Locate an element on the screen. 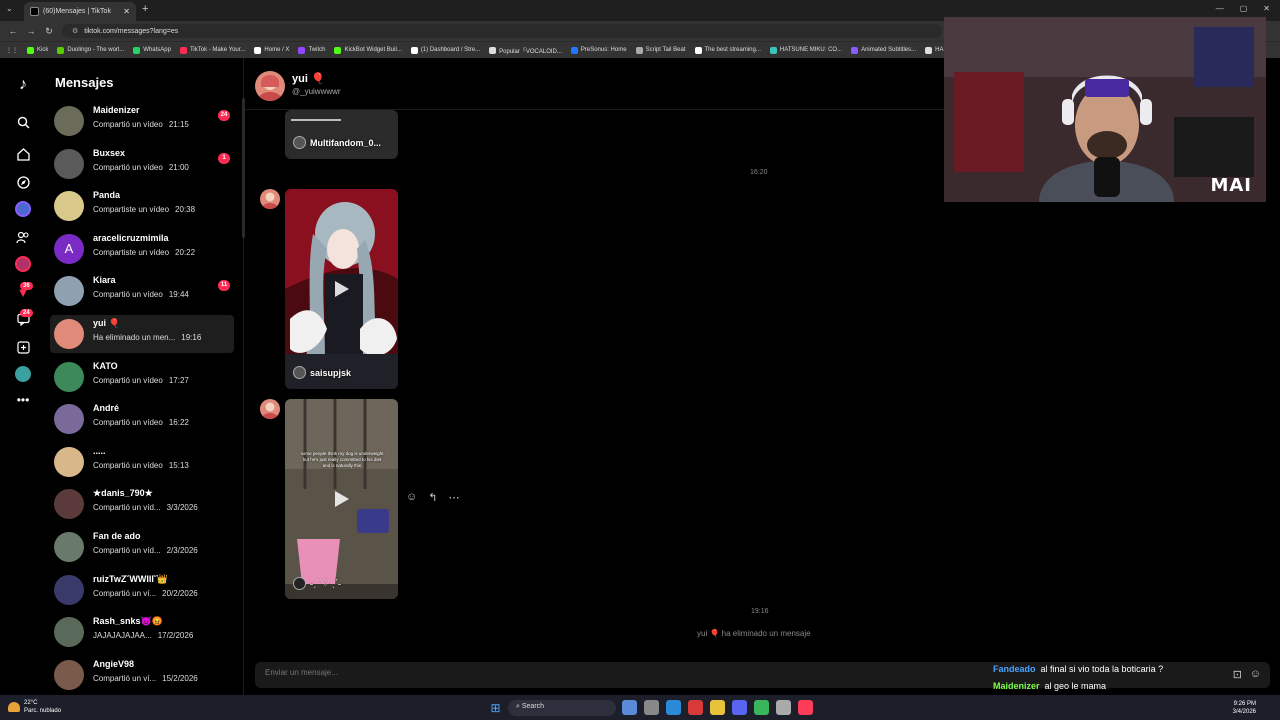  more-options-icon: ⋯ is located at coordinates (453, 497).